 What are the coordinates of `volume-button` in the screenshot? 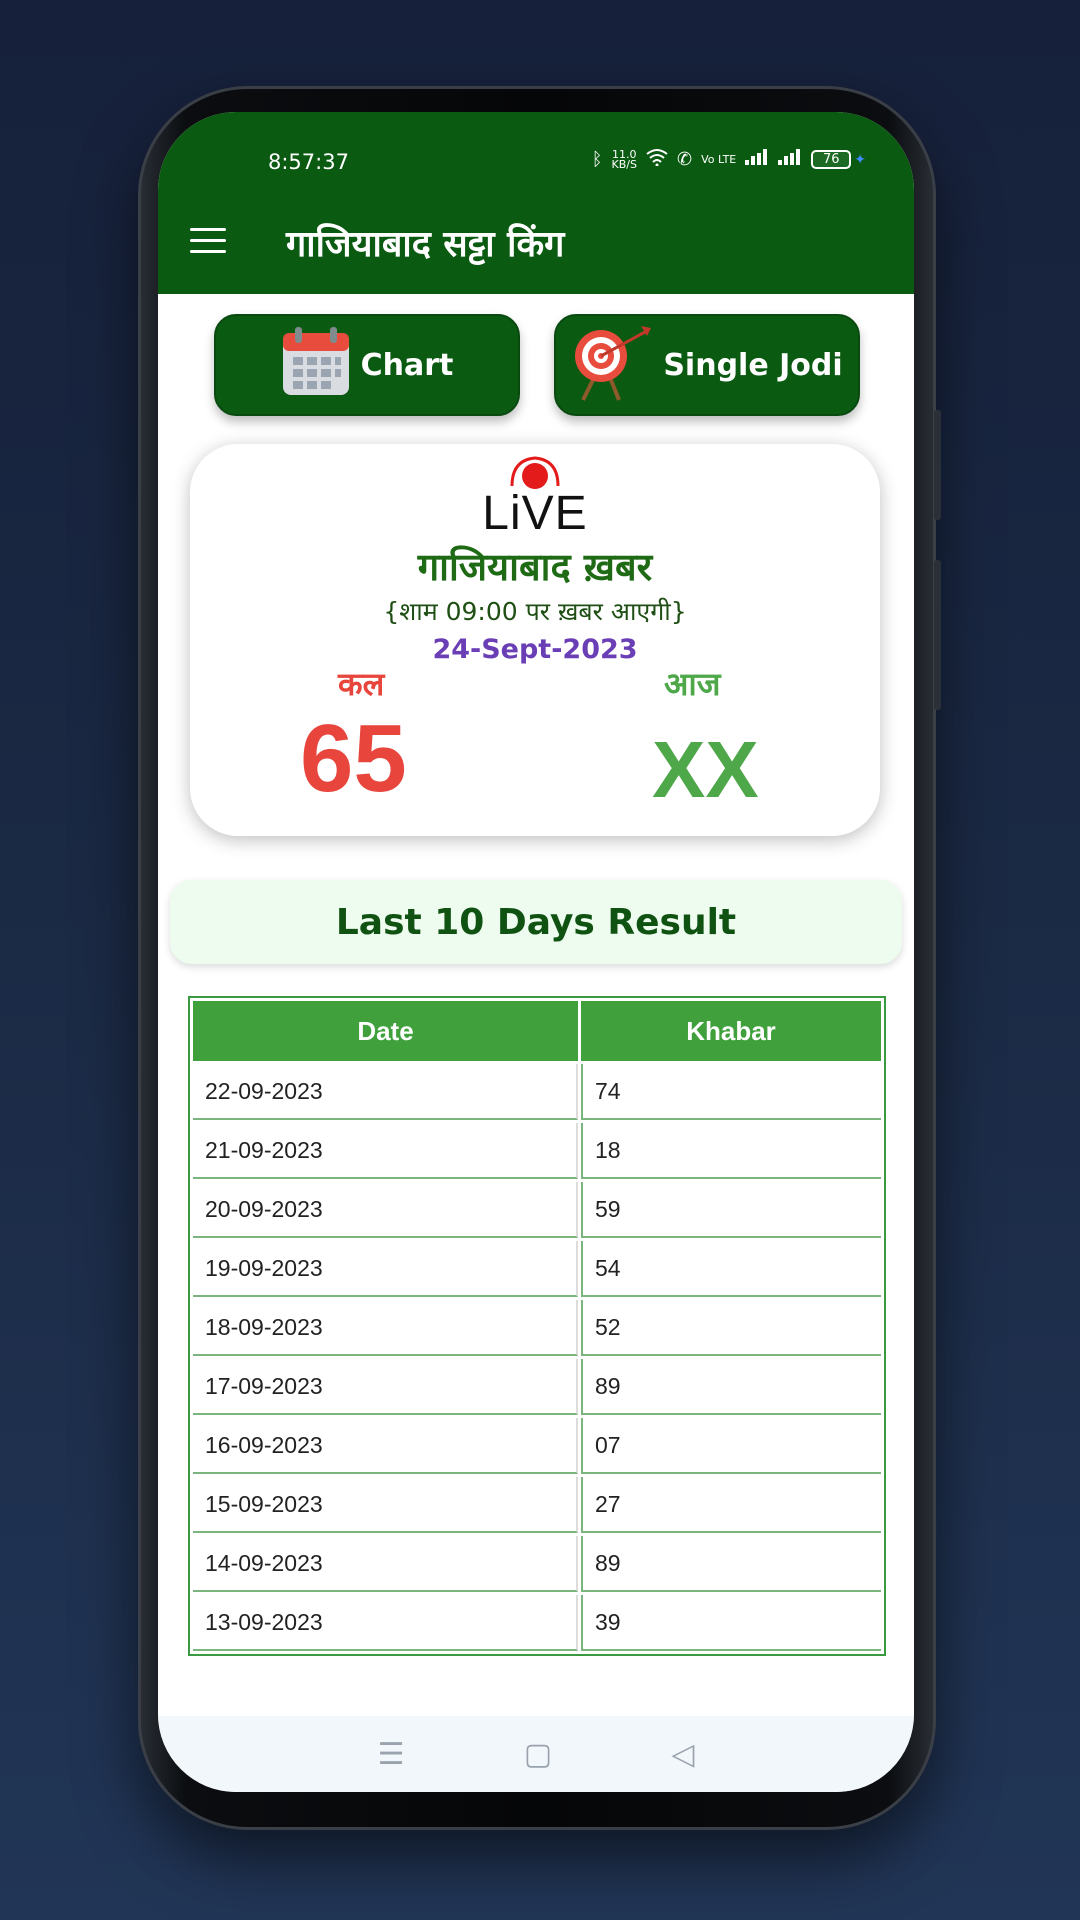 It's located at (937, 635).